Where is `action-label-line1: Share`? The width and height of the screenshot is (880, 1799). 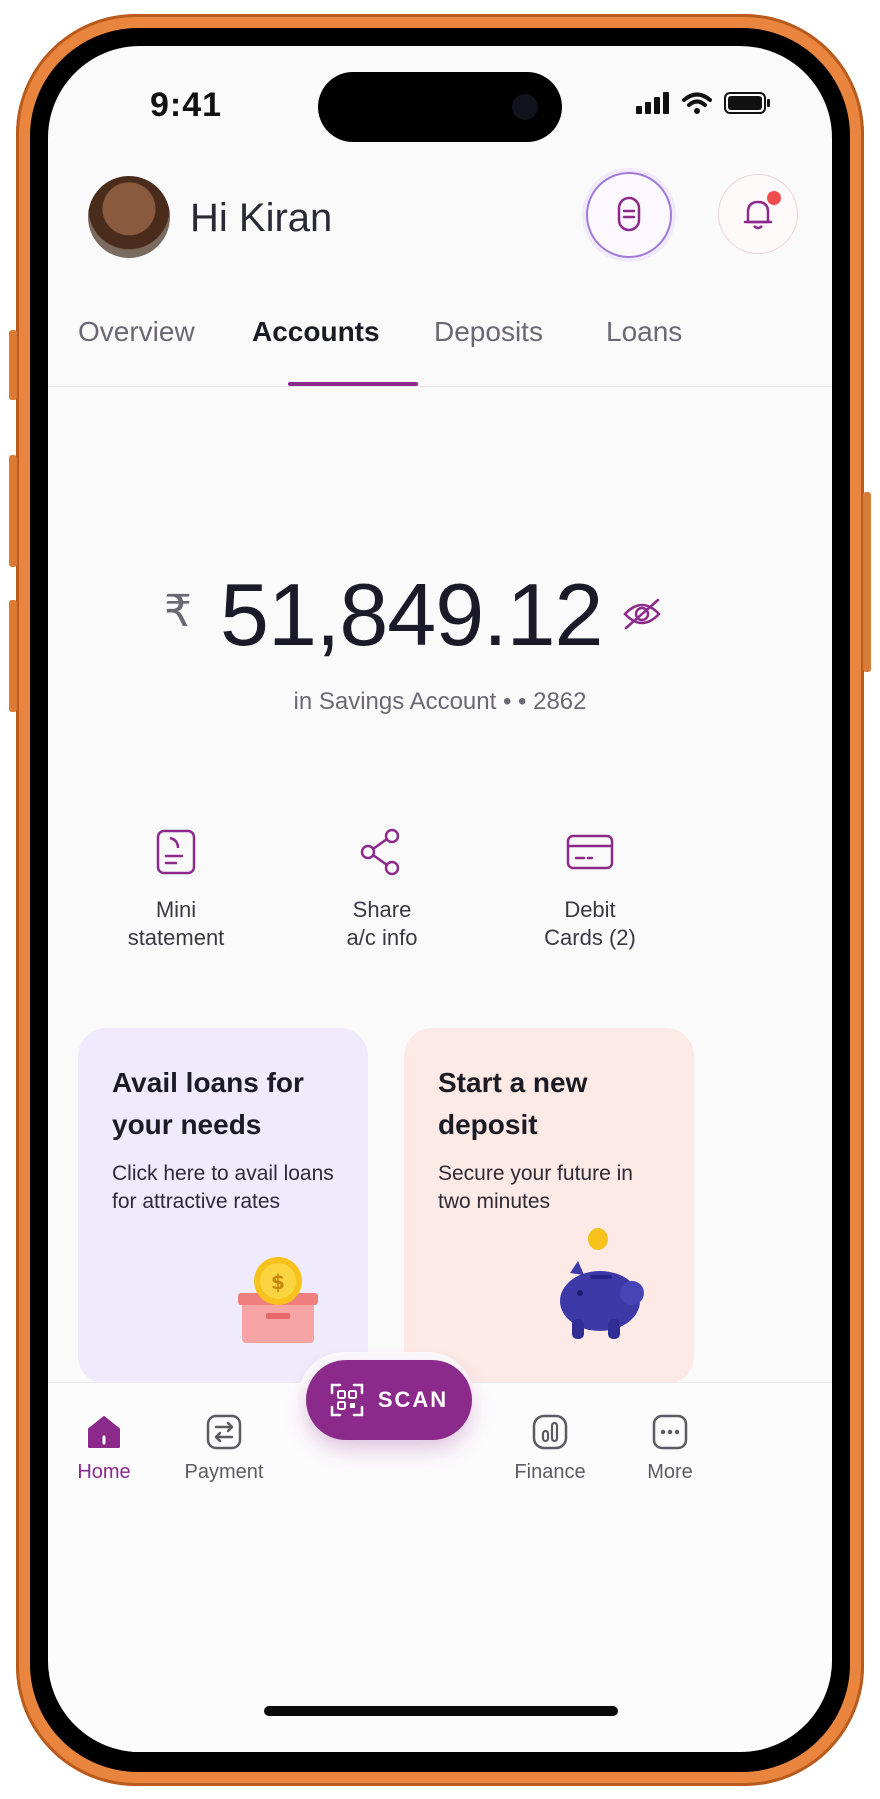 action-label-line1: Share is located at coordinates (382, 909).